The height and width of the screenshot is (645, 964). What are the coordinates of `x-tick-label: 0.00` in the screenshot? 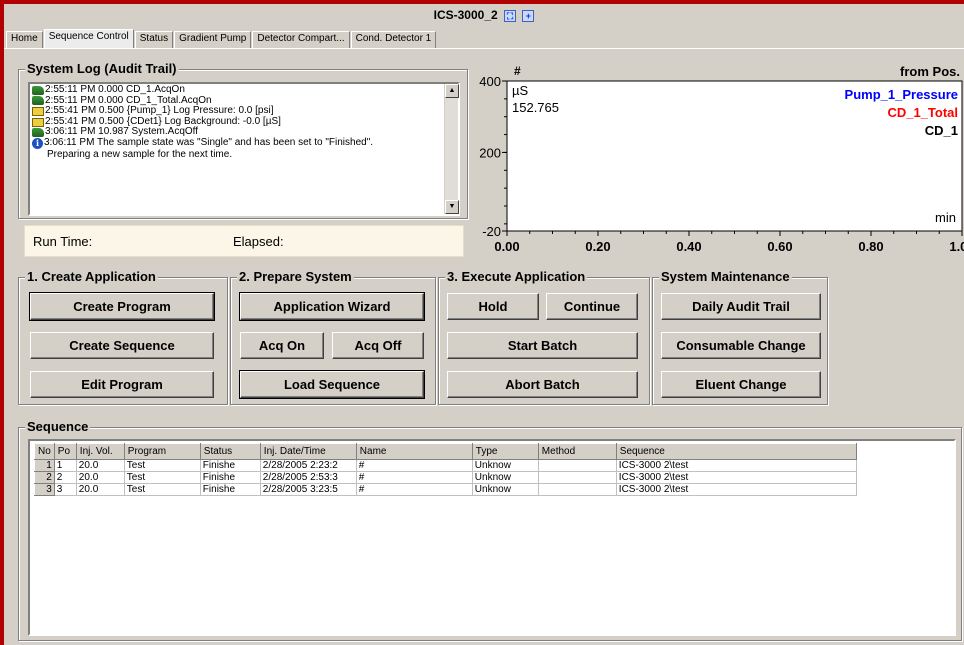 It's located at (506, 246).